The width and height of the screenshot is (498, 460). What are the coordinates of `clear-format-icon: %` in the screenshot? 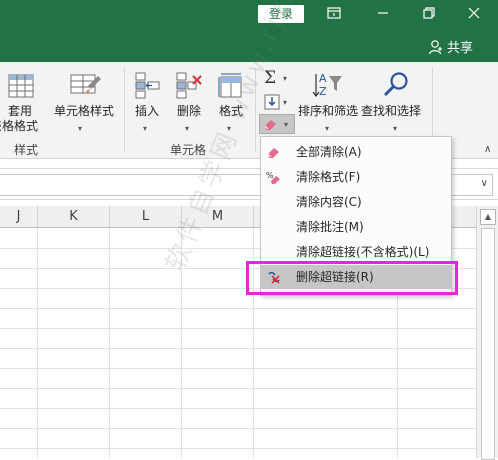 It's located at (273, 177).